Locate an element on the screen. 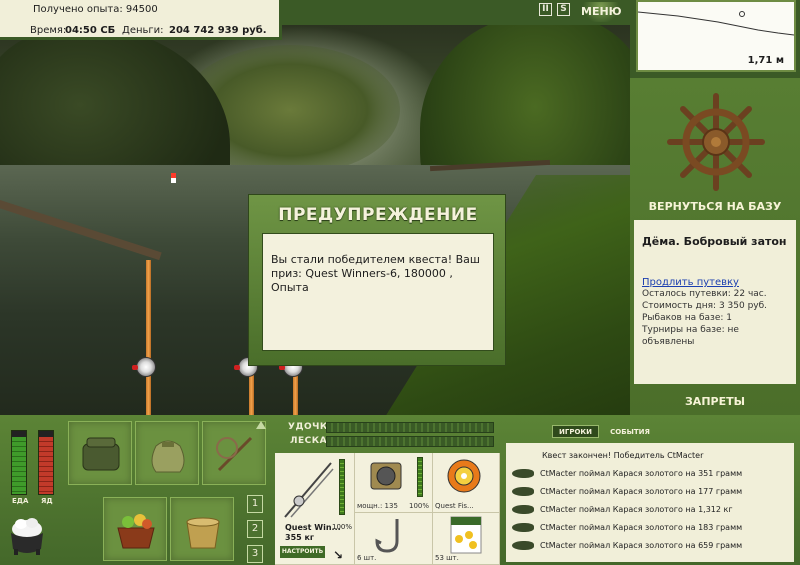 This screenshot has height=565, width=800. bans-button: ЗАПРЕТЫ is located at coordinates (715, 402).